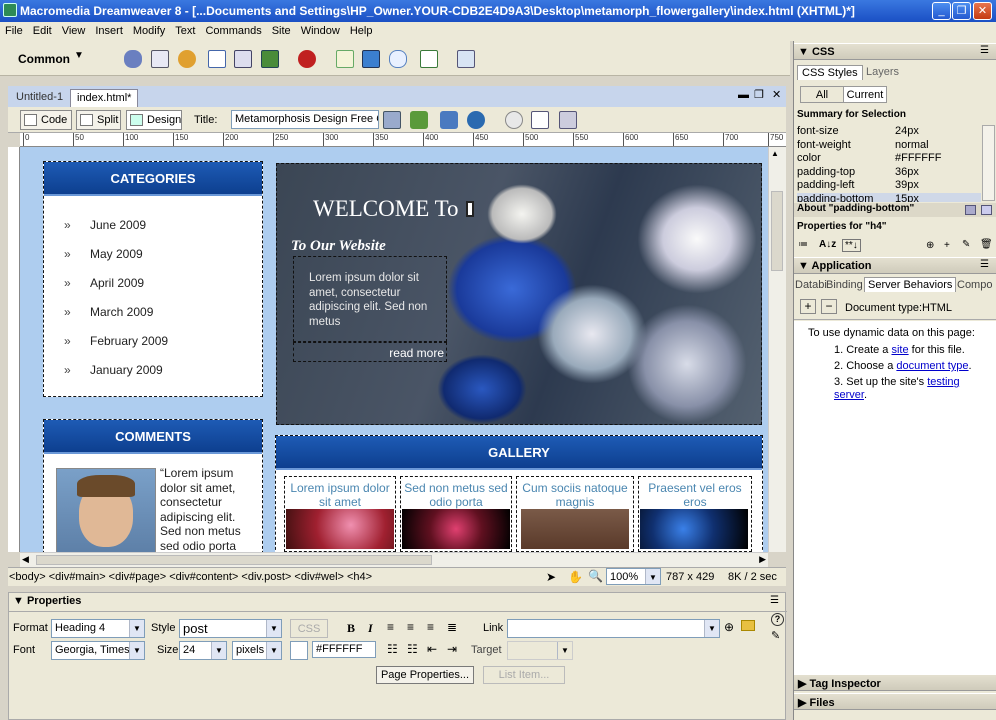 This screenshot has width=996, height=720. Describe the element at coordinates (390, 627) in the screenshot. I see `align-left-icon: ≡` at that location.